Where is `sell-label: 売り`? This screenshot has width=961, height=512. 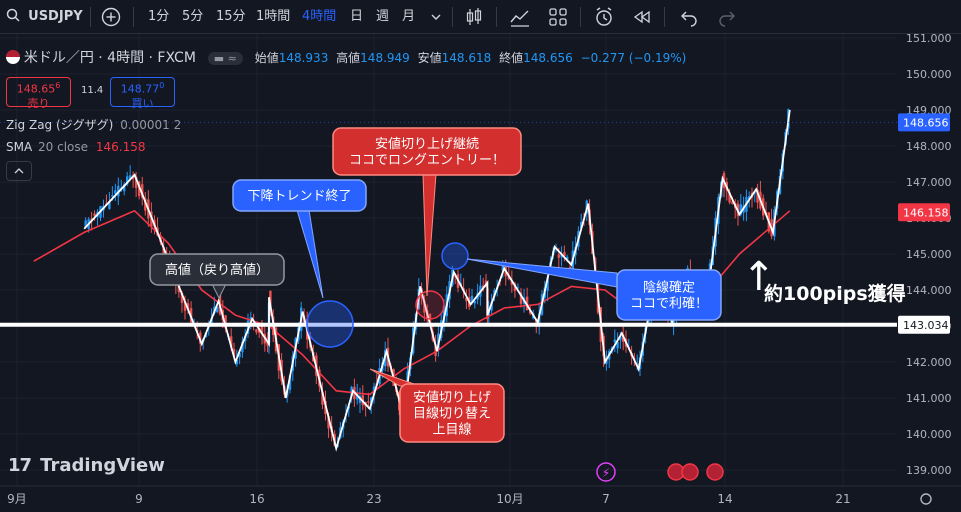 sell-label: 売り is located at coordinates (38, 103).